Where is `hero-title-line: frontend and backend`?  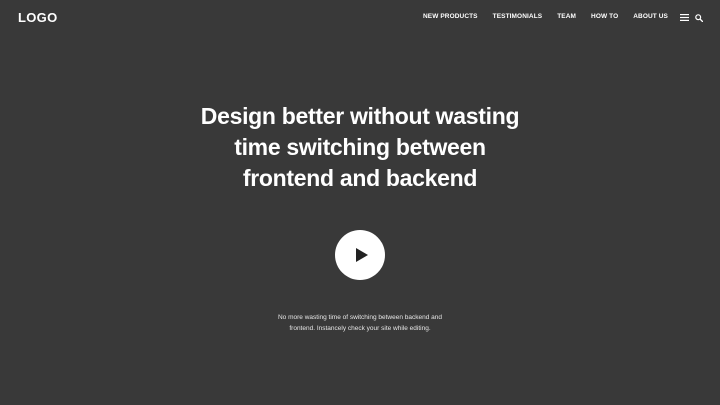
hero-title-line: frontend and backend is located at coordinates (360, 178).